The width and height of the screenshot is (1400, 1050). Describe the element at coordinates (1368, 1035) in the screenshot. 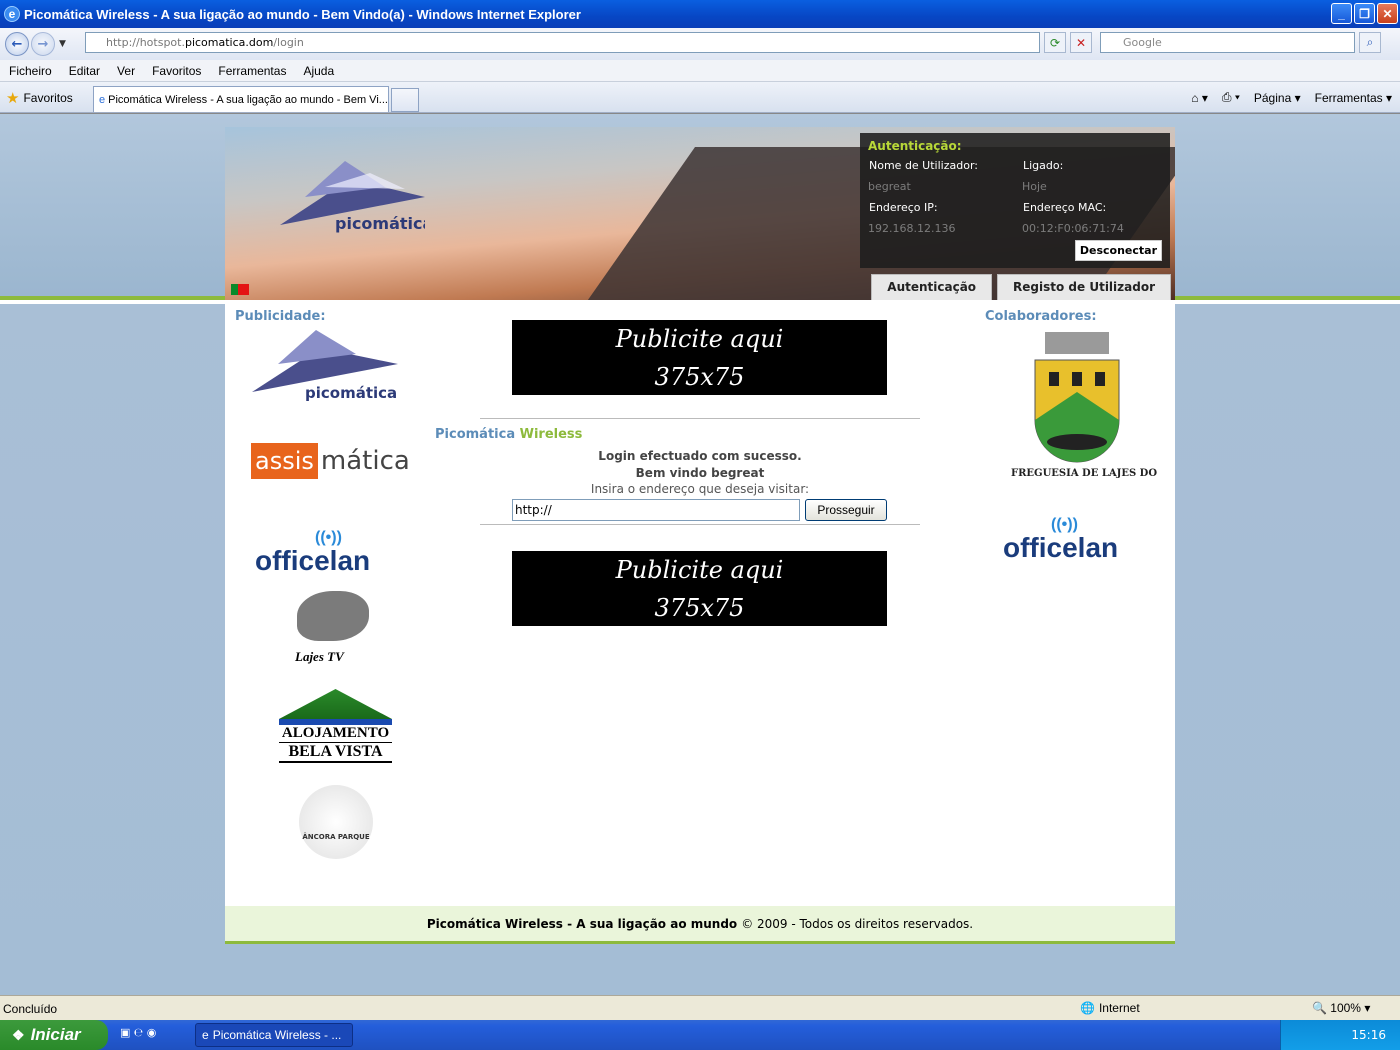

I see `clock: 15:16` at that location.